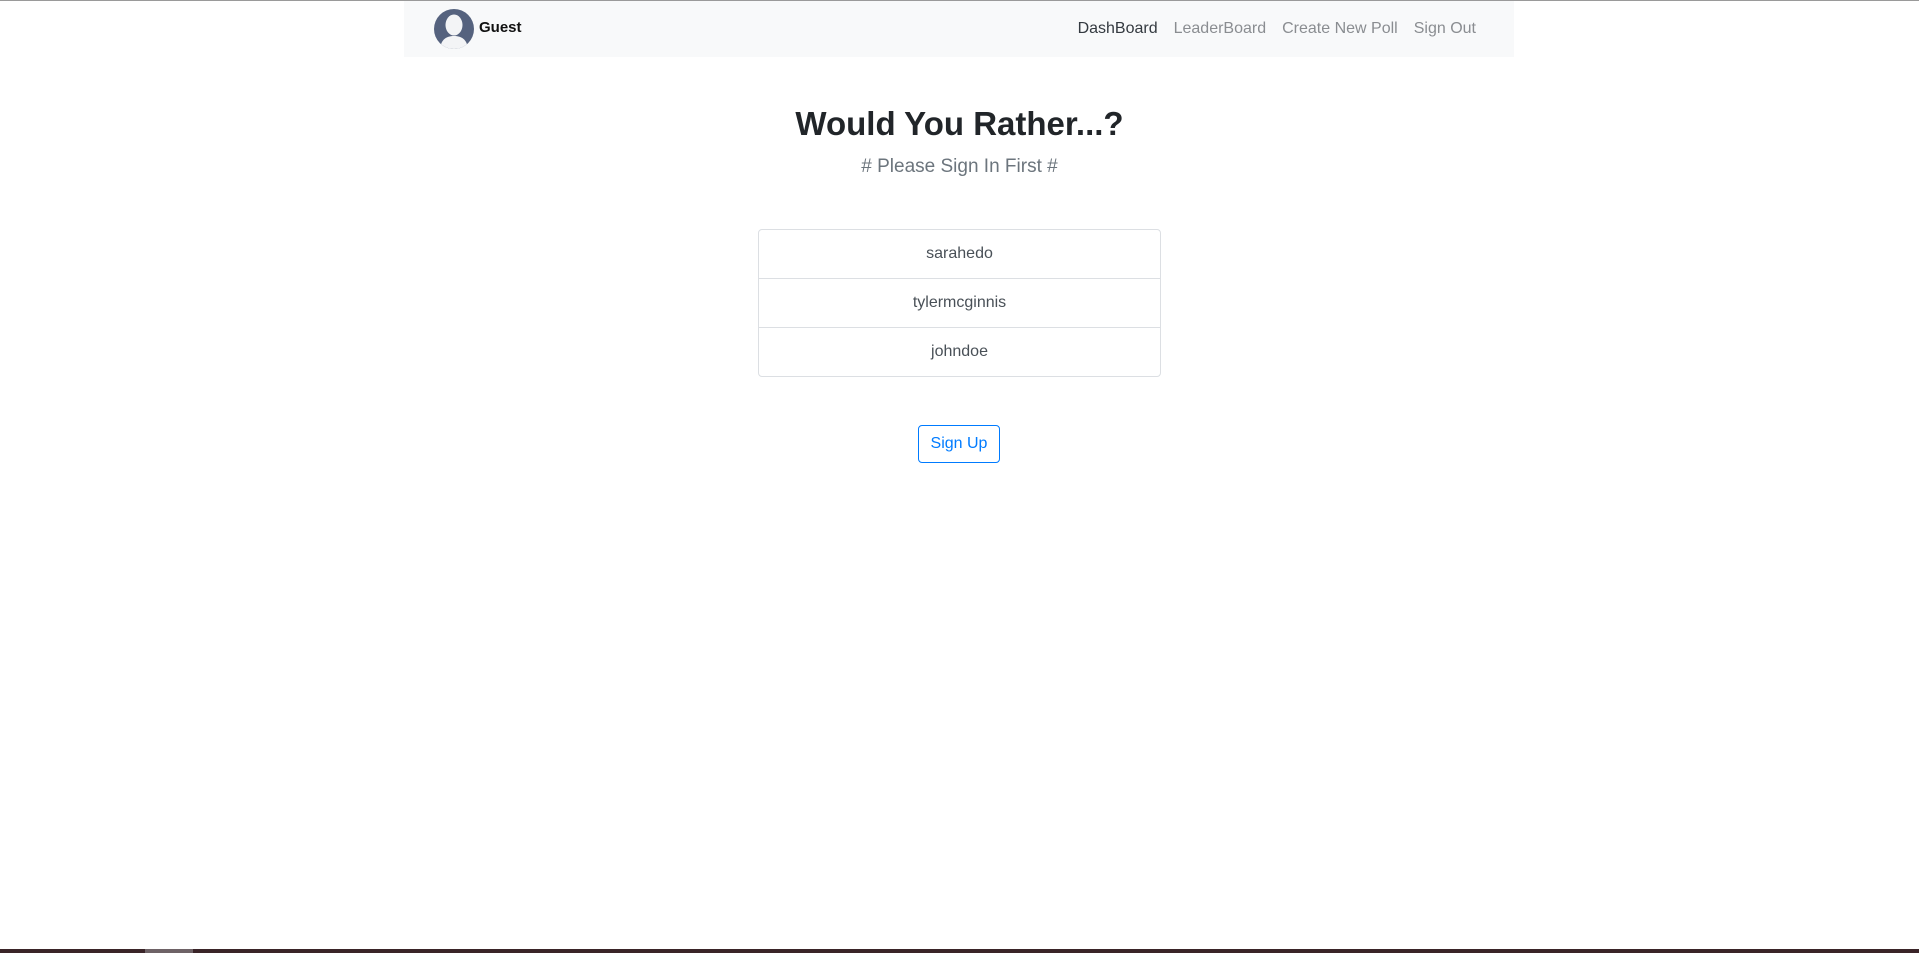 This screenshot has width=1919, height=953. I want to click on avatar-icon, so click(454, 29).